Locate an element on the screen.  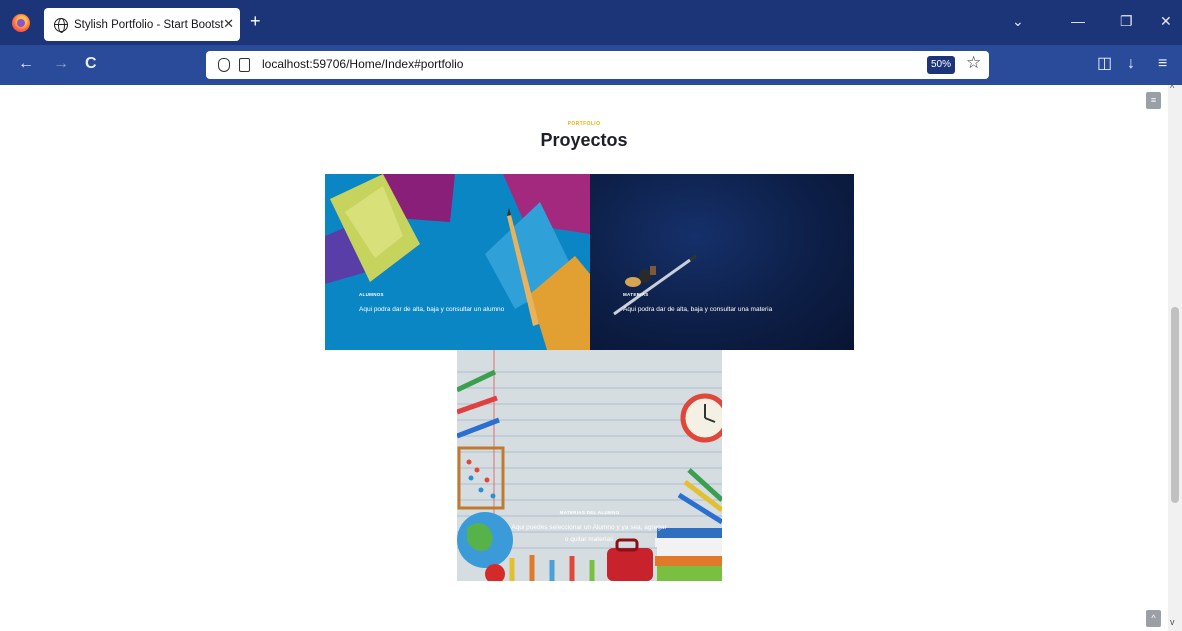
tracking-protection-shield-icon is located at coordinates (224, 65).